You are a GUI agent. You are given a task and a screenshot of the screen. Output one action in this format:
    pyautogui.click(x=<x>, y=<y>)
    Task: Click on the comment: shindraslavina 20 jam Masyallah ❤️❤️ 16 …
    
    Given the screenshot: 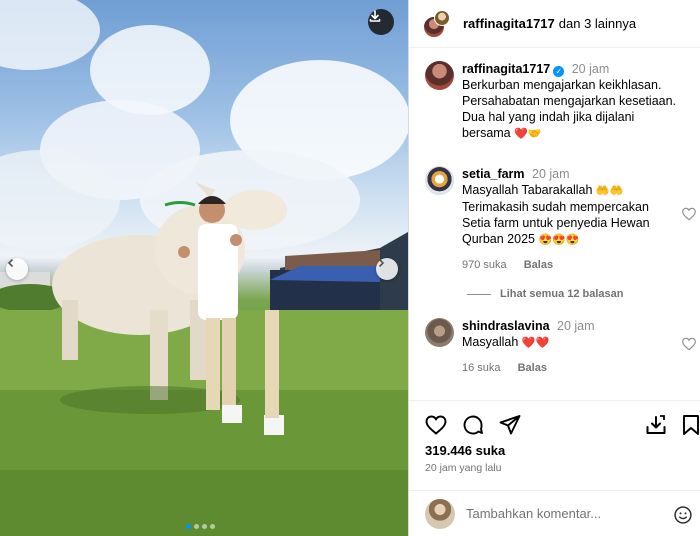 What is the action you would take?
    pyautogui.click(x=561, y=347)
    